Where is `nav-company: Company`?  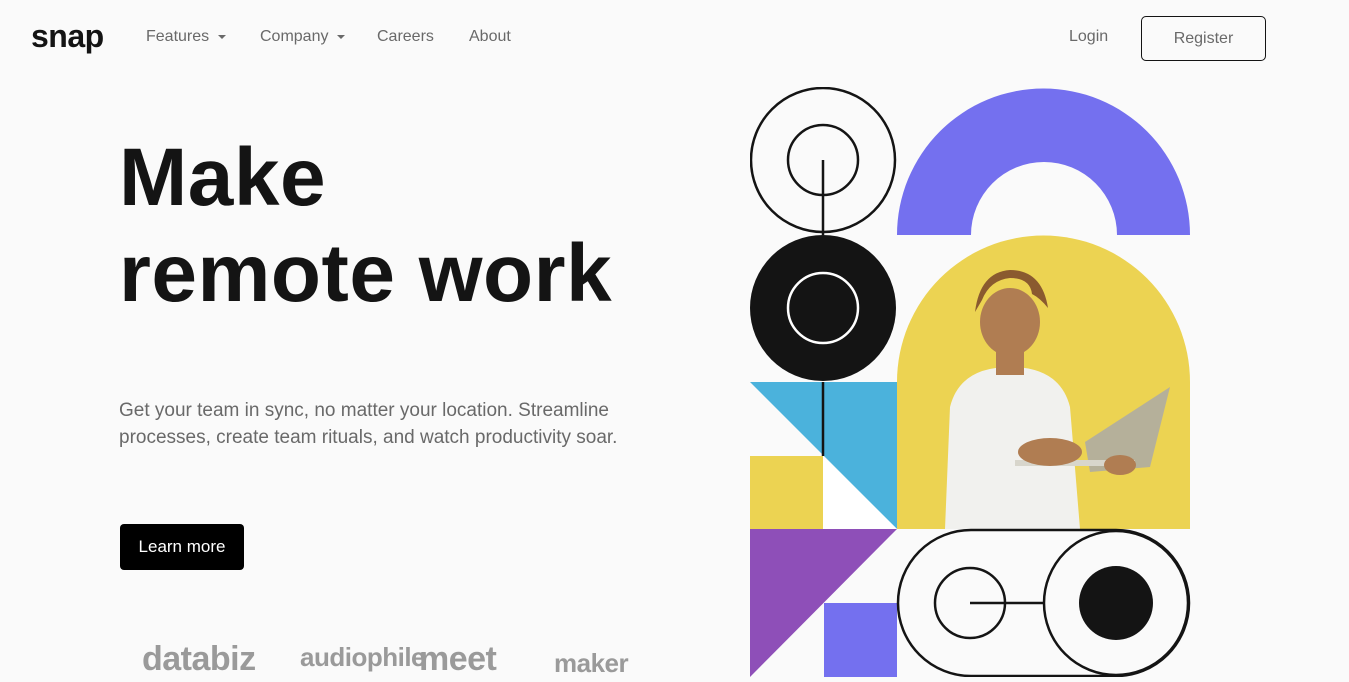
nav-company: Company is located at coordinates (303, 37).